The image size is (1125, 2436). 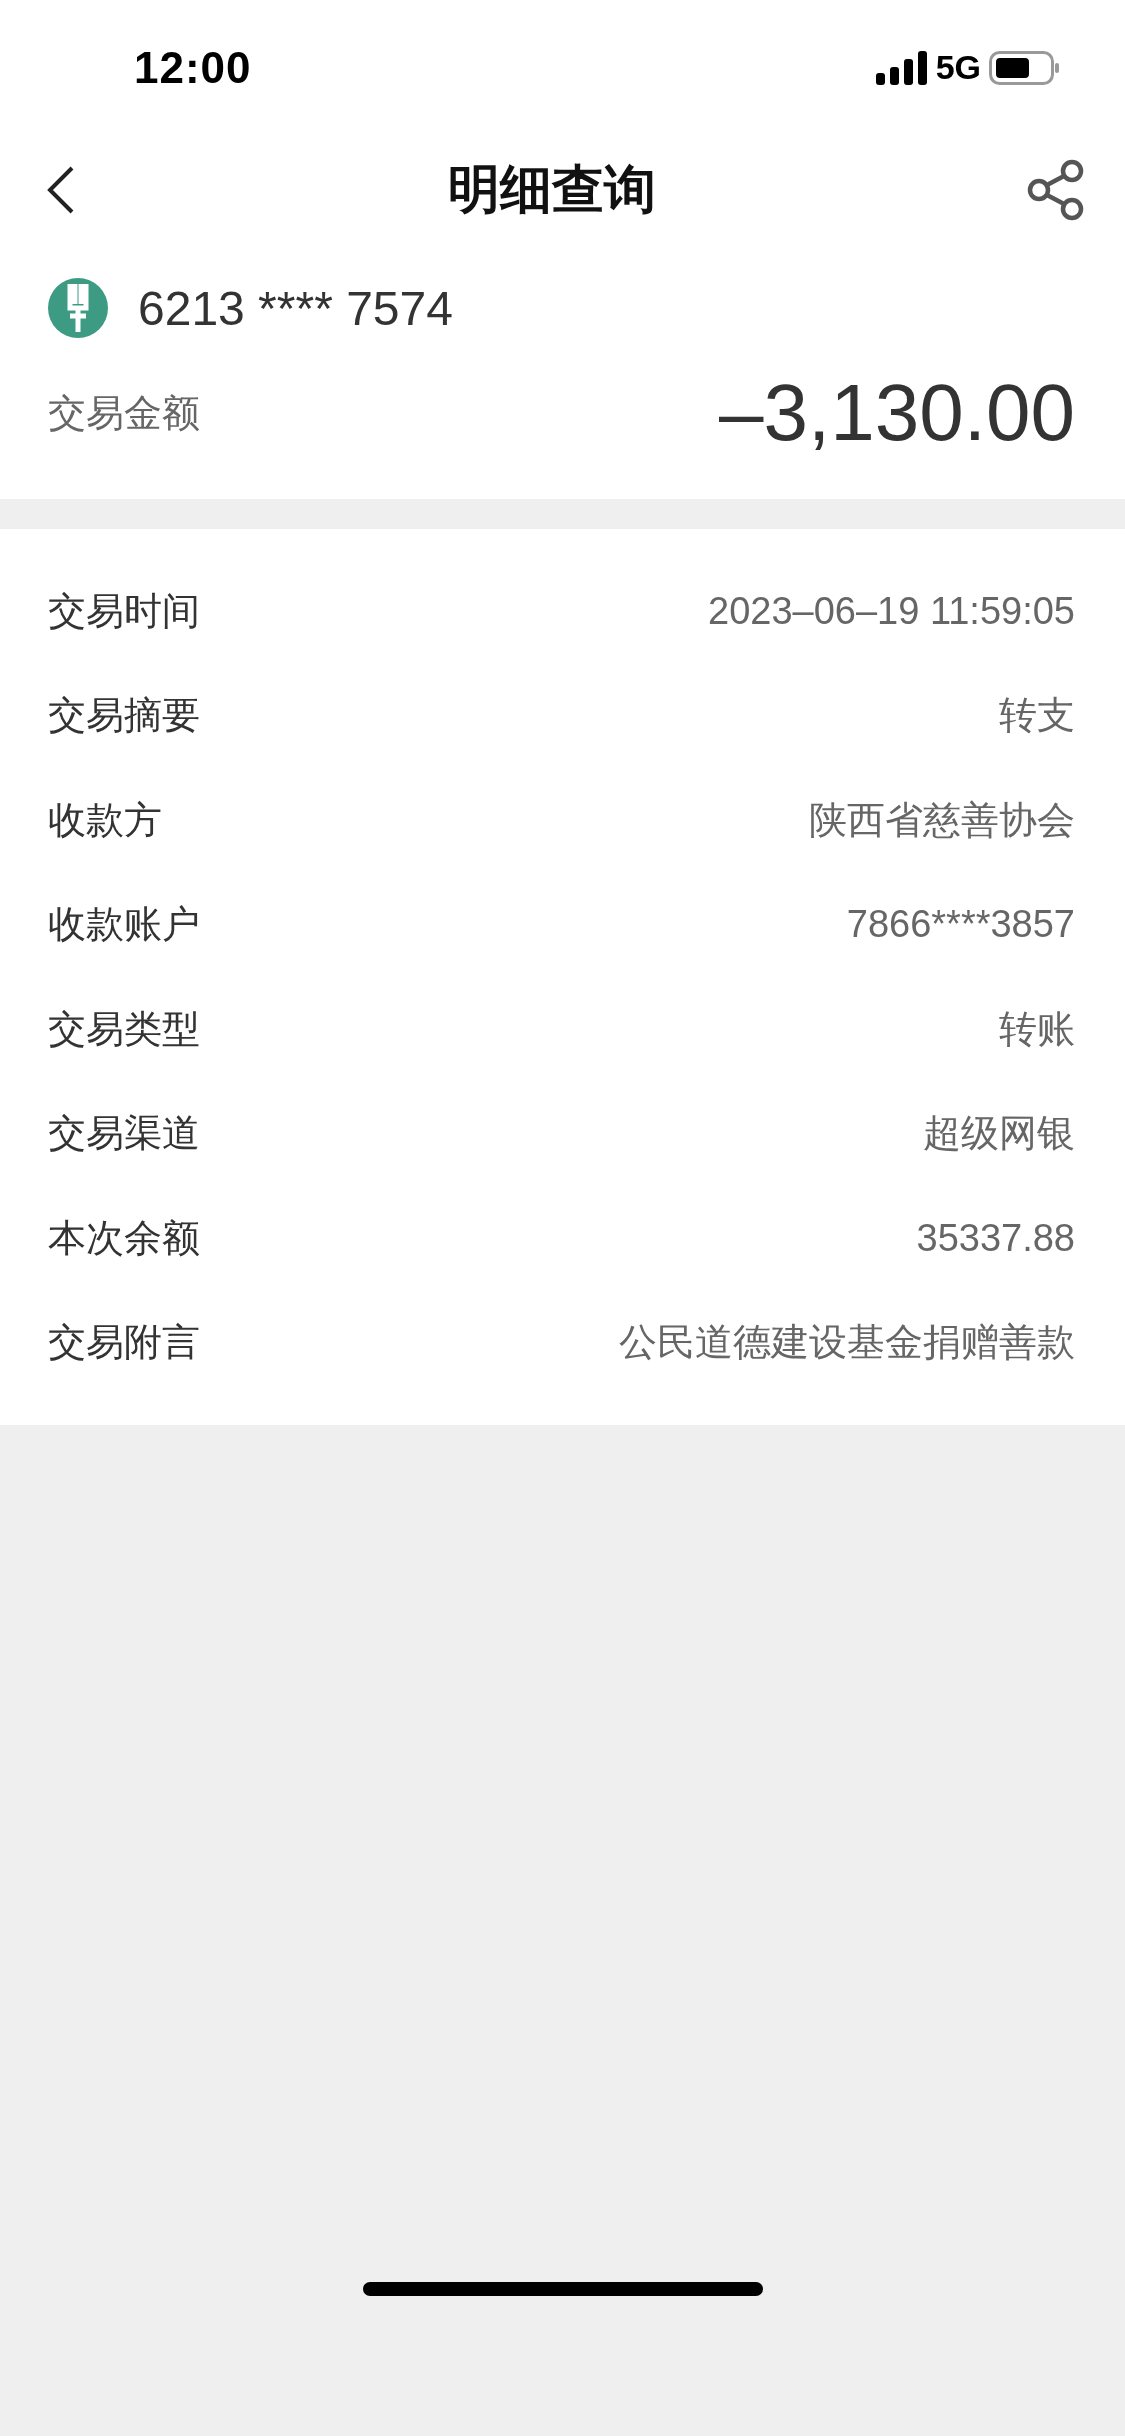 What do you see at coordinates (124, 1134) in the screenshot?
I see `detail-label: 交易渠道` at bounding box center [124, 1134].